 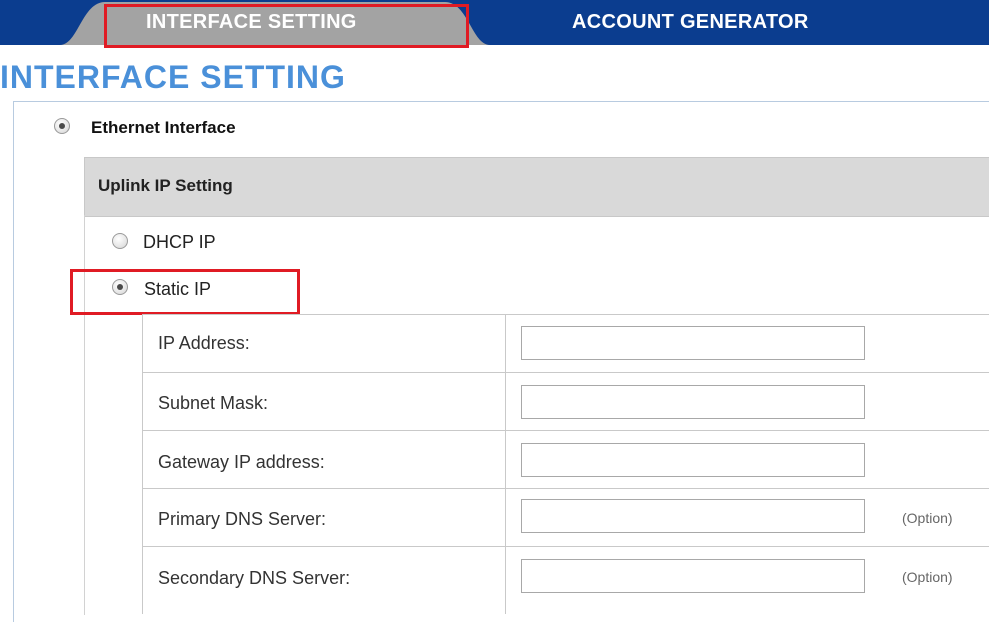 What do you see at coordinates (927, 577) in the screenshot?
I see `secondary-dns-option-note: (Option)` at bounding box center [927, 577].